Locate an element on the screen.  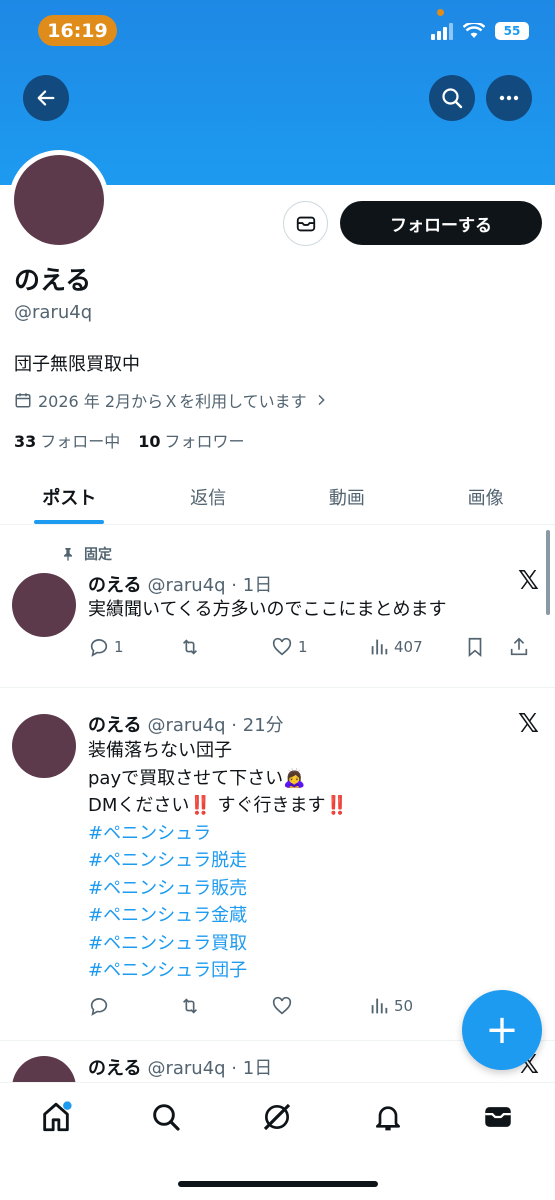
profile-avatar is located at coordinates (59, 200).